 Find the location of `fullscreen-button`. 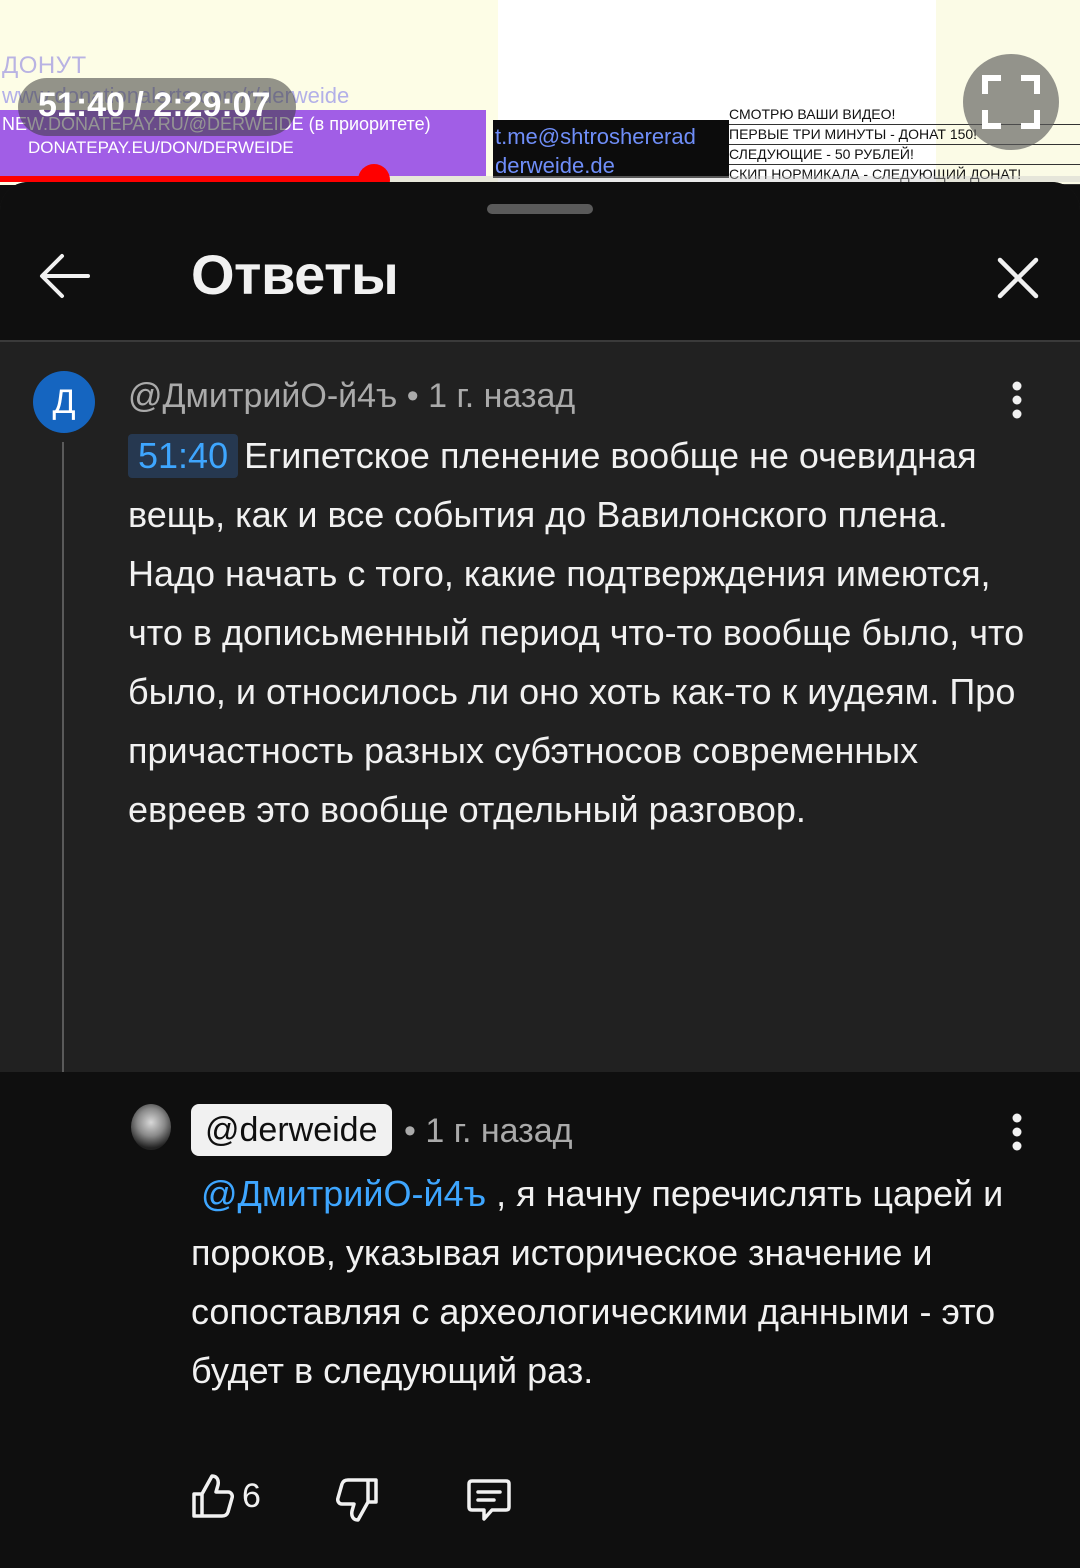

fullscreen-button is located at coordinates (1011, 102).